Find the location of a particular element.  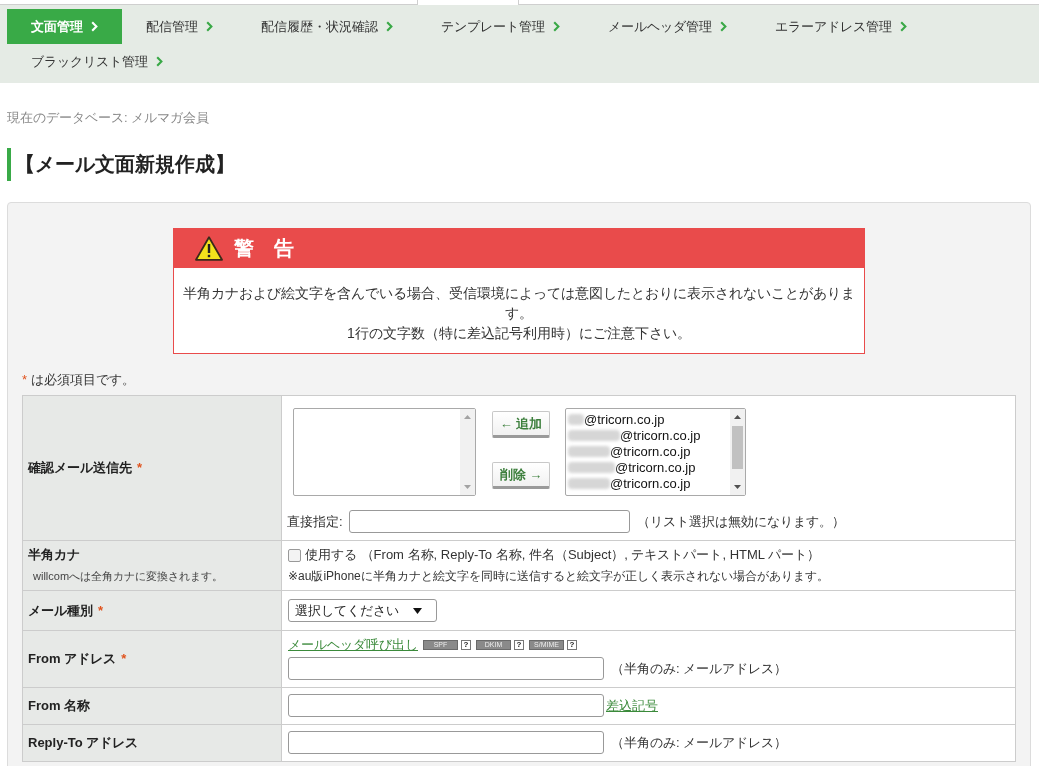

required-note: は必須項目です。 is located at coordinates (83, 379).